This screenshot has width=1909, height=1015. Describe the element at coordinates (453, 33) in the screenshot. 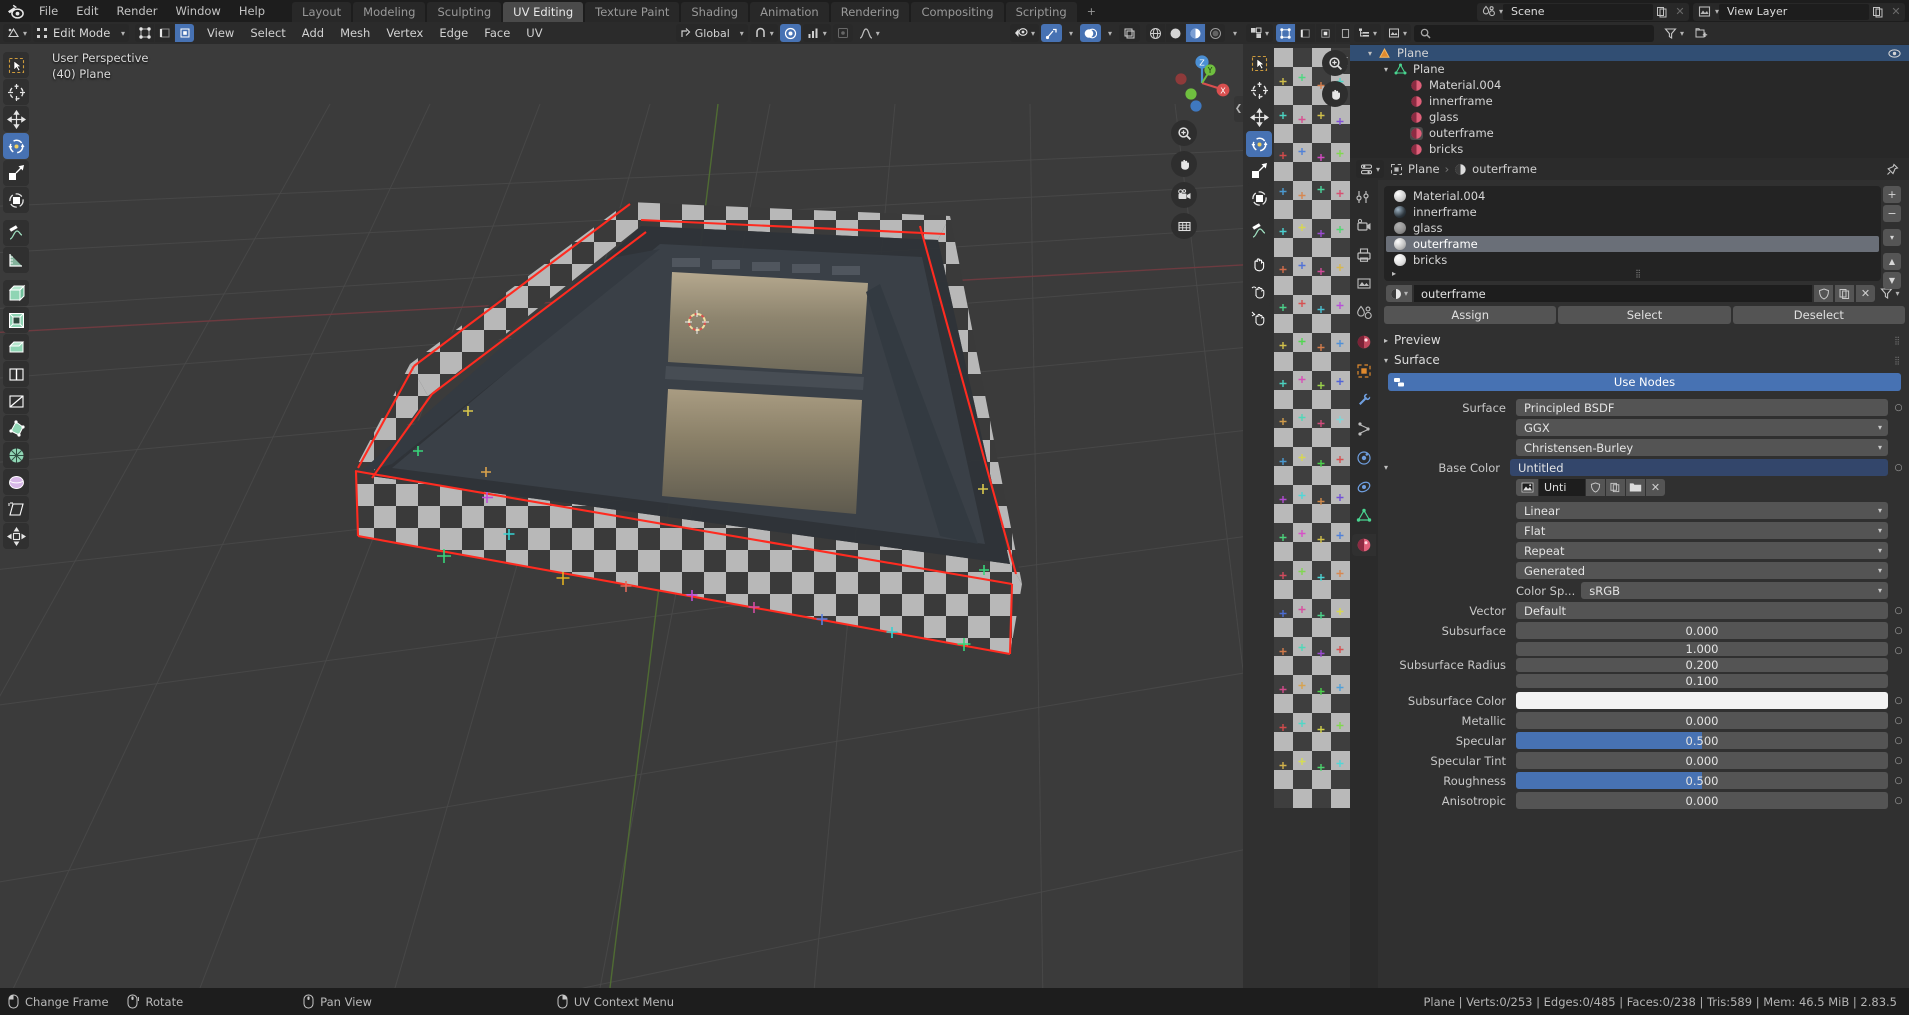

I see `viewport-menu-edge: Edge` at that location.